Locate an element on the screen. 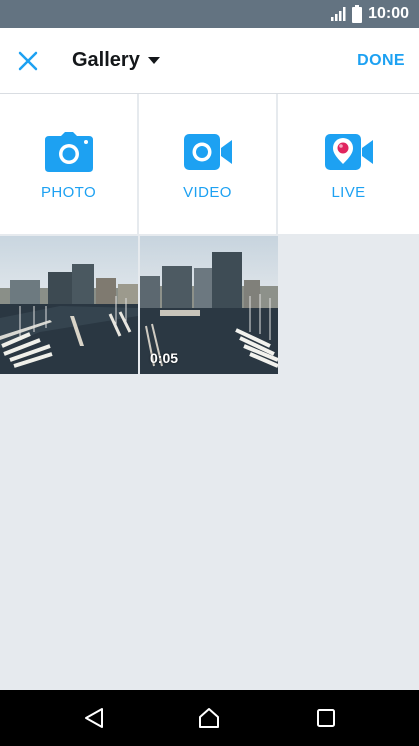 This screenshot has height=746, width=419. harbor-photo is located at coordinates (69, 305).